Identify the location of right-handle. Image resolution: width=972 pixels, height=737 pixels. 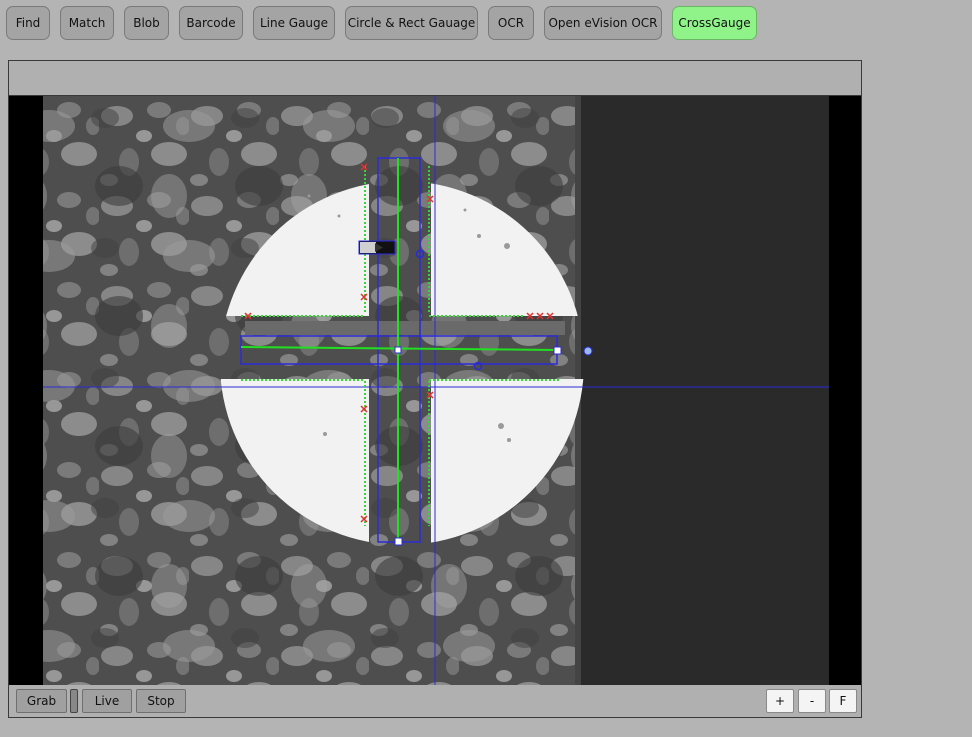
(557, 350).